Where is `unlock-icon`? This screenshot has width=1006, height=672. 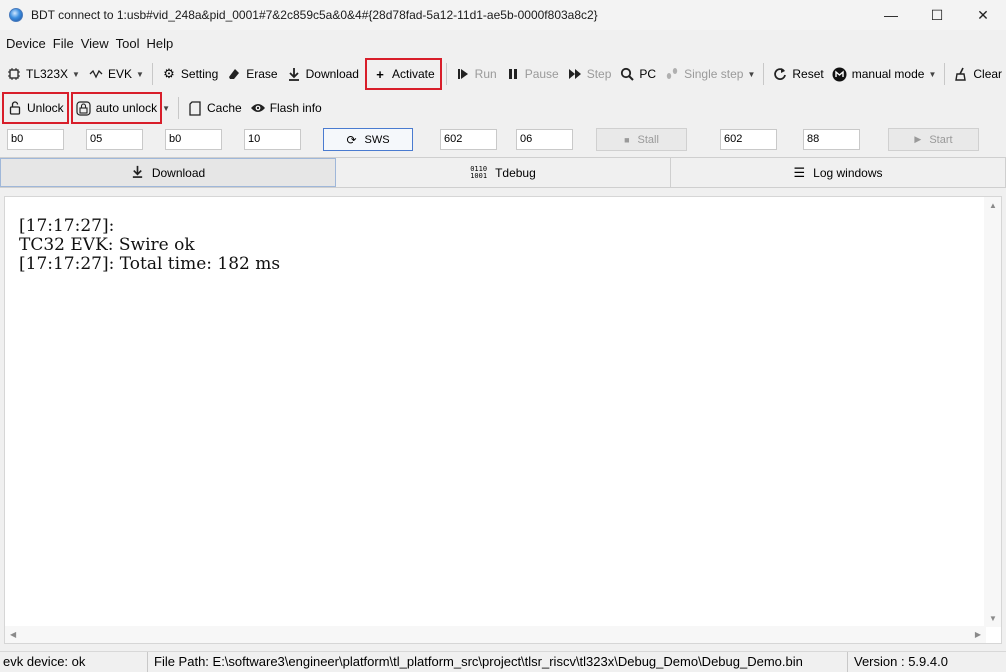 unlock-icon is located at coordinates (15, 108).